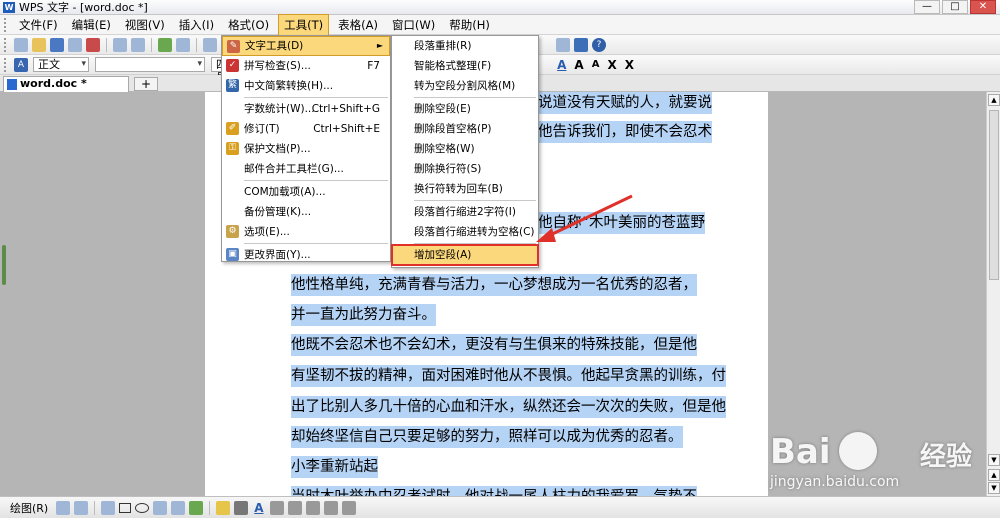 This screenshot has width=1000, height=518. Describe the element at coordinates (629, 65) in the screenshot. I see `subscript-icon: X` at that location.